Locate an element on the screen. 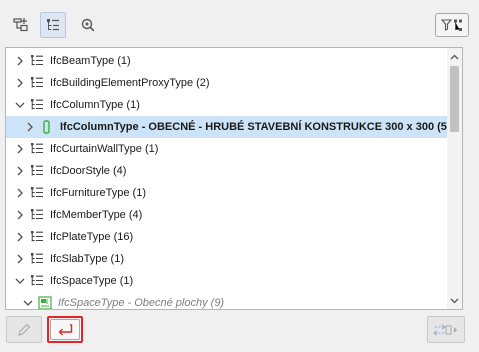 The height and width of the screenshot is (352, 479). tree-row-label: IfcColumnType (1) is located at coordinates (95, 105).